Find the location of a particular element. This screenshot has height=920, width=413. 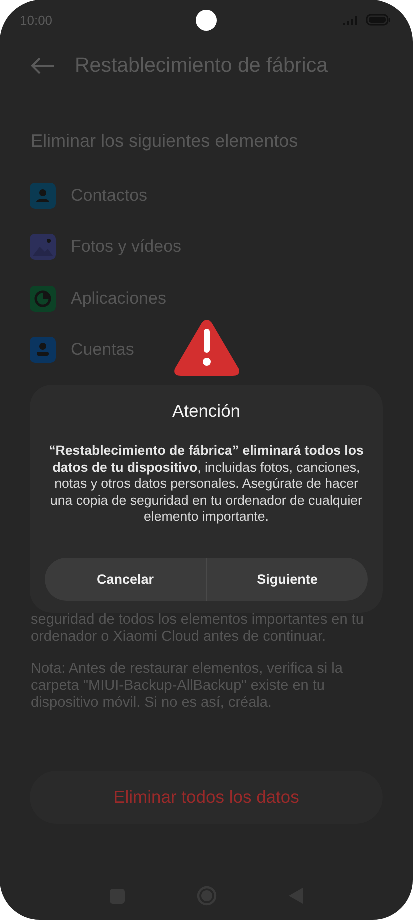

cancel-button: Cancelar is located at coordinates (125, 579).